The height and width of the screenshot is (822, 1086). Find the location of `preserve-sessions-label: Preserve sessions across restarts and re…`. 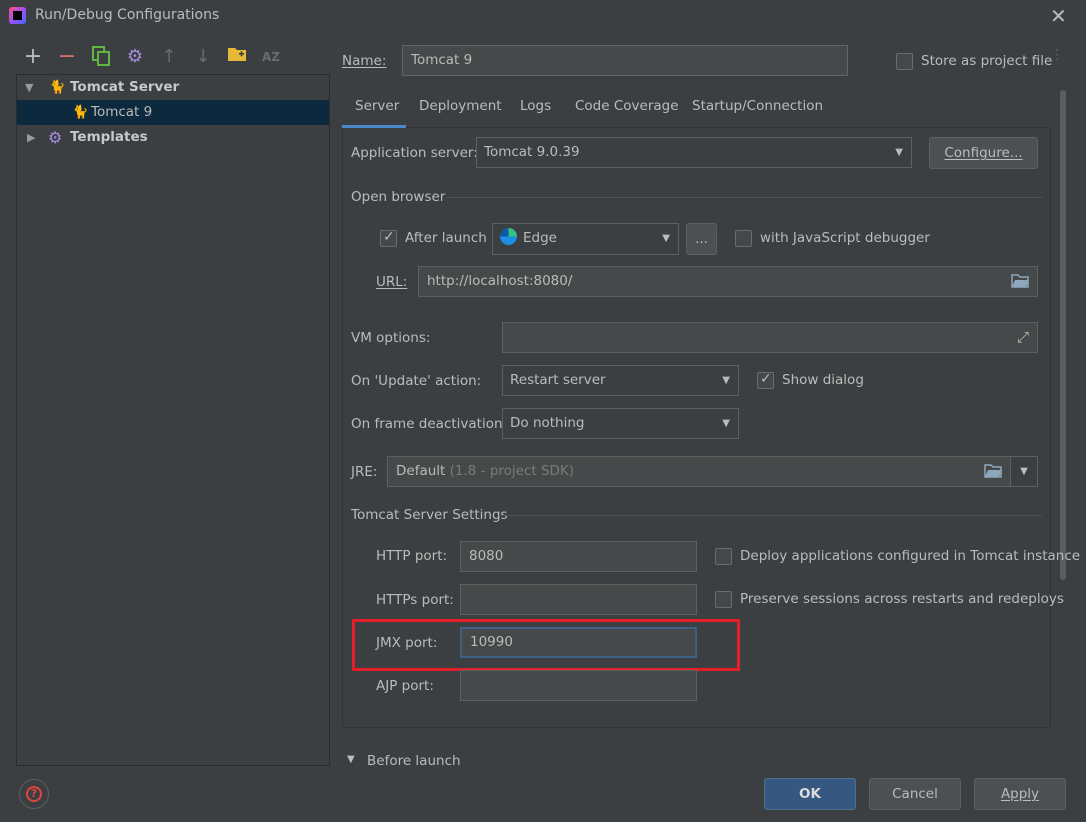

preserve-sessions-label: Preserve sessions across restarts and re… is located at coordinates (902, 599).